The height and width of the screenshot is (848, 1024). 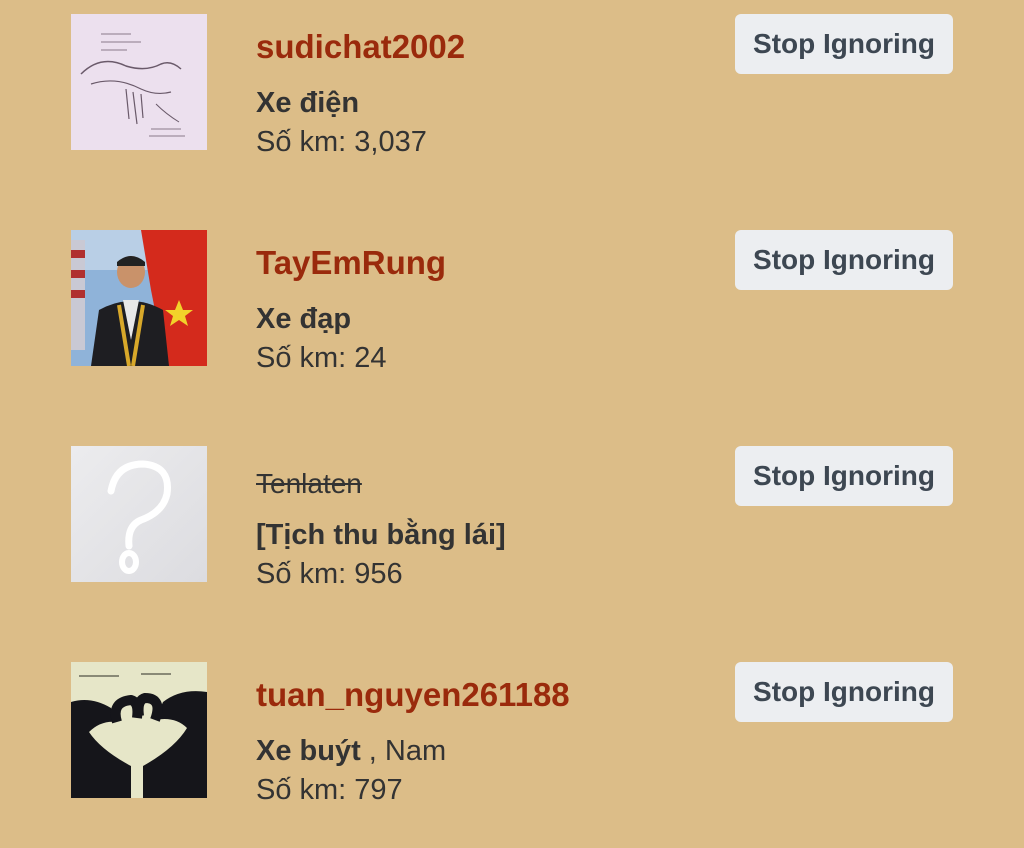 I want to click on heart-hands-icon, so click(x=139, y=730).